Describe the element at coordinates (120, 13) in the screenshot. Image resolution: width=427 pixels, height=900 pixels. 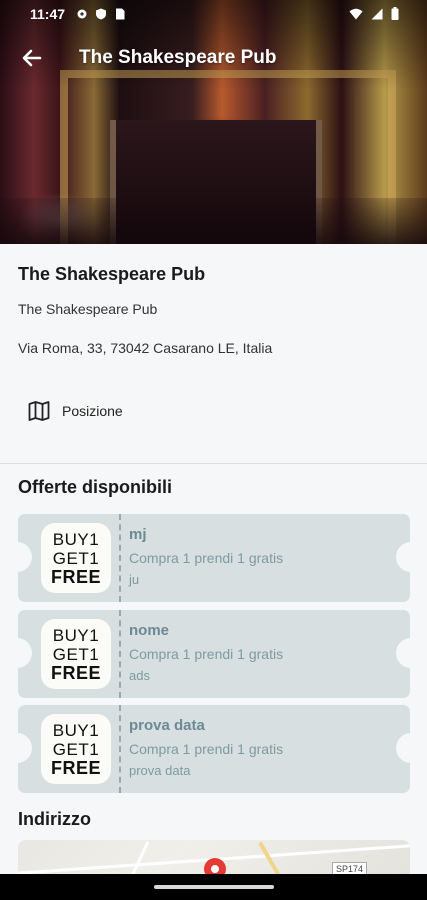
I see `sim-card-icon` at that location.